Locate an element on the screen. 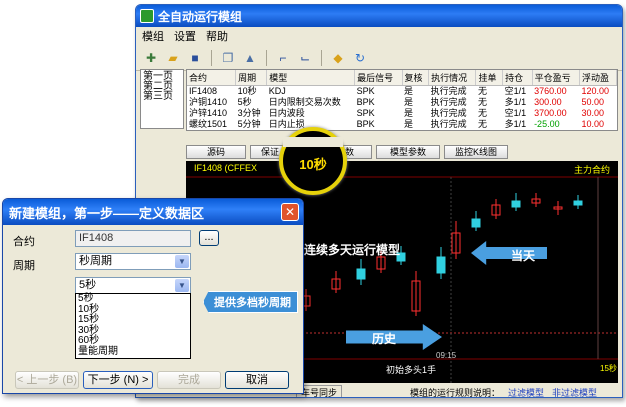 The image size is (626, 407). table-cell: KDJ is located at coordinates (277, 91).